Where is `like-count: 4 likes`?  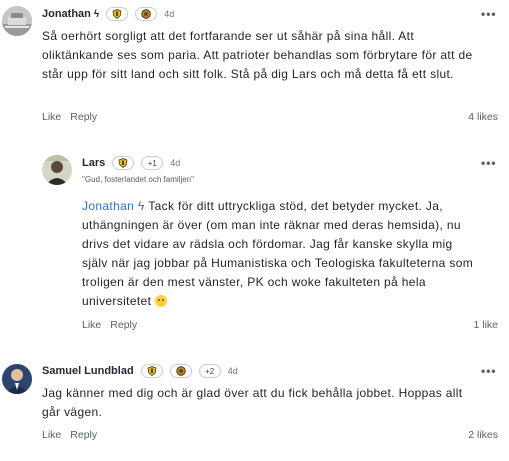
like-count: 4 likes is located at coordinates (469, 117).